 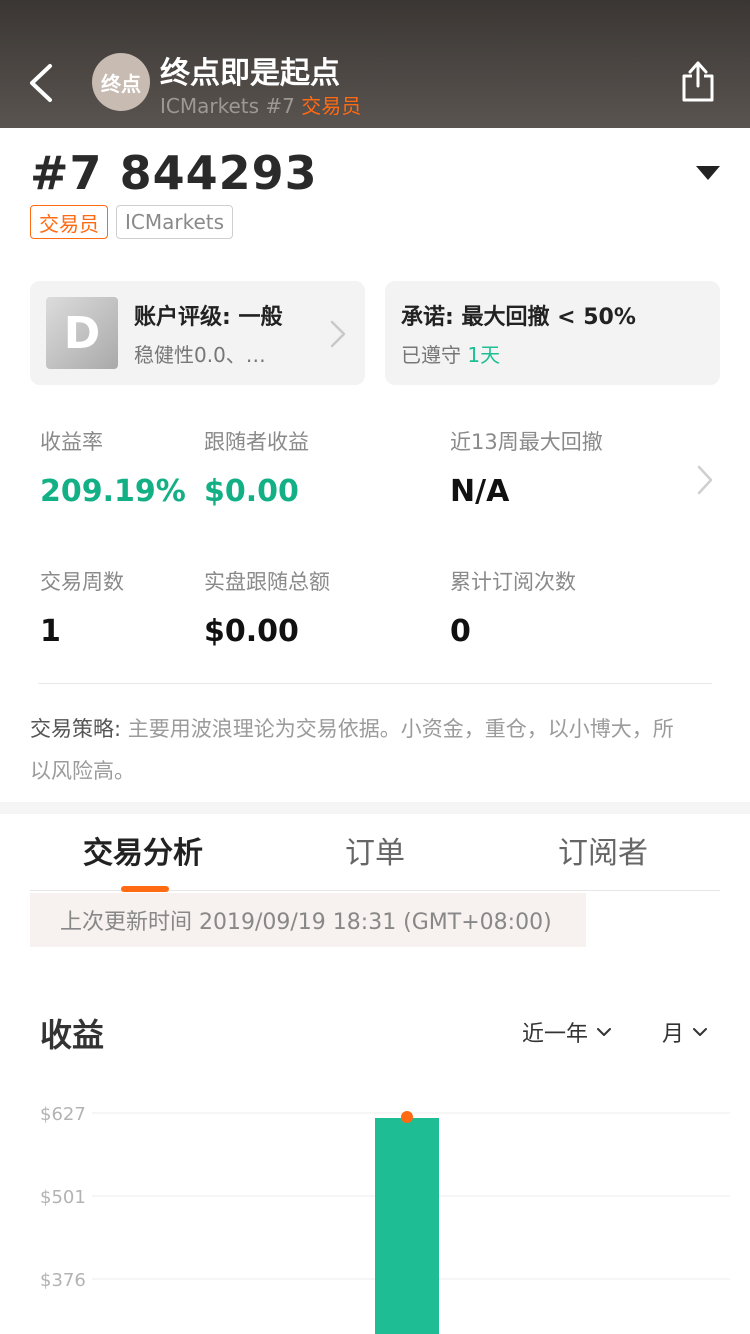 What do you see at coordinates (174, 173) in the screenshot?
I see `account-number: #7 844293` at bounding box center [174, 173].